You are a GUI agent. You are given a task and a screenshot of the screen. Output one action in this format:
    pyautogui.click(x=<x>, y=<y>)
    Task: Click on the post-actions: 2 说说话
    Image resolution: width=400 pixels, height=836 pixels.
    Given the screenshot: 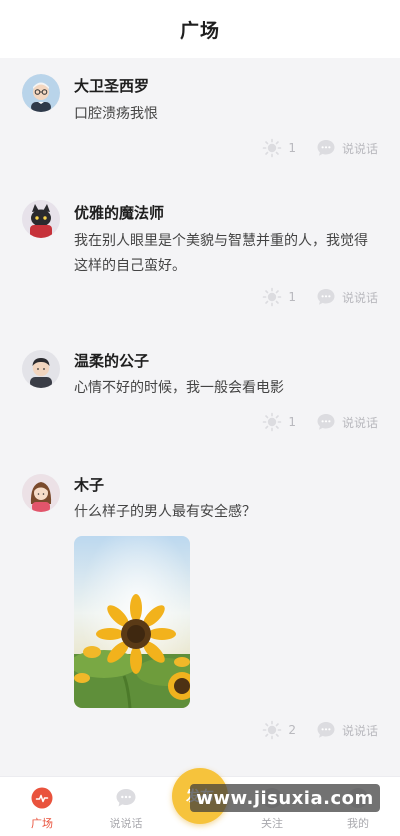 What is the action you would take?
    pyautogui.click(x=320, y=730)
    